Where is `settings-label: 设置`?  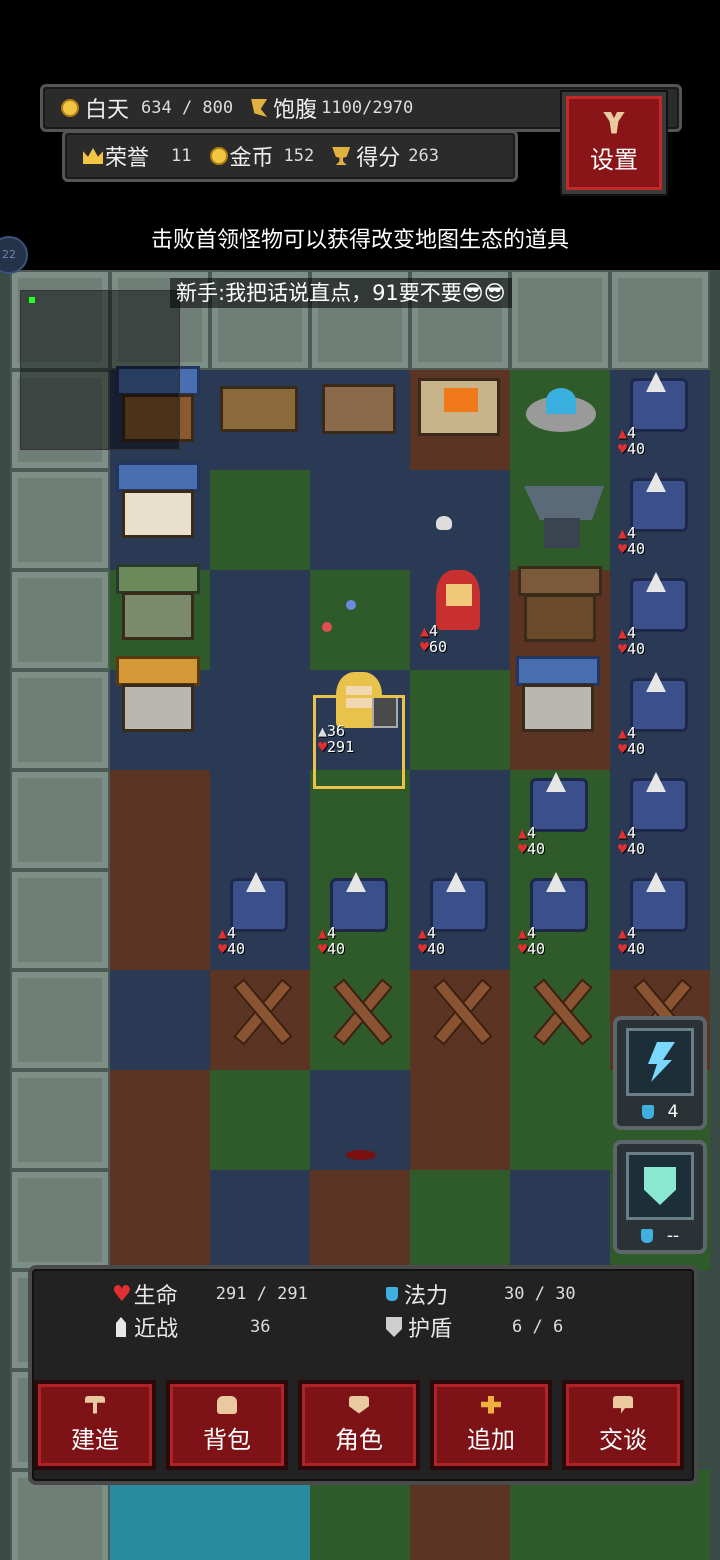 settings-label: 设置 is located at coordinates (614, 159).